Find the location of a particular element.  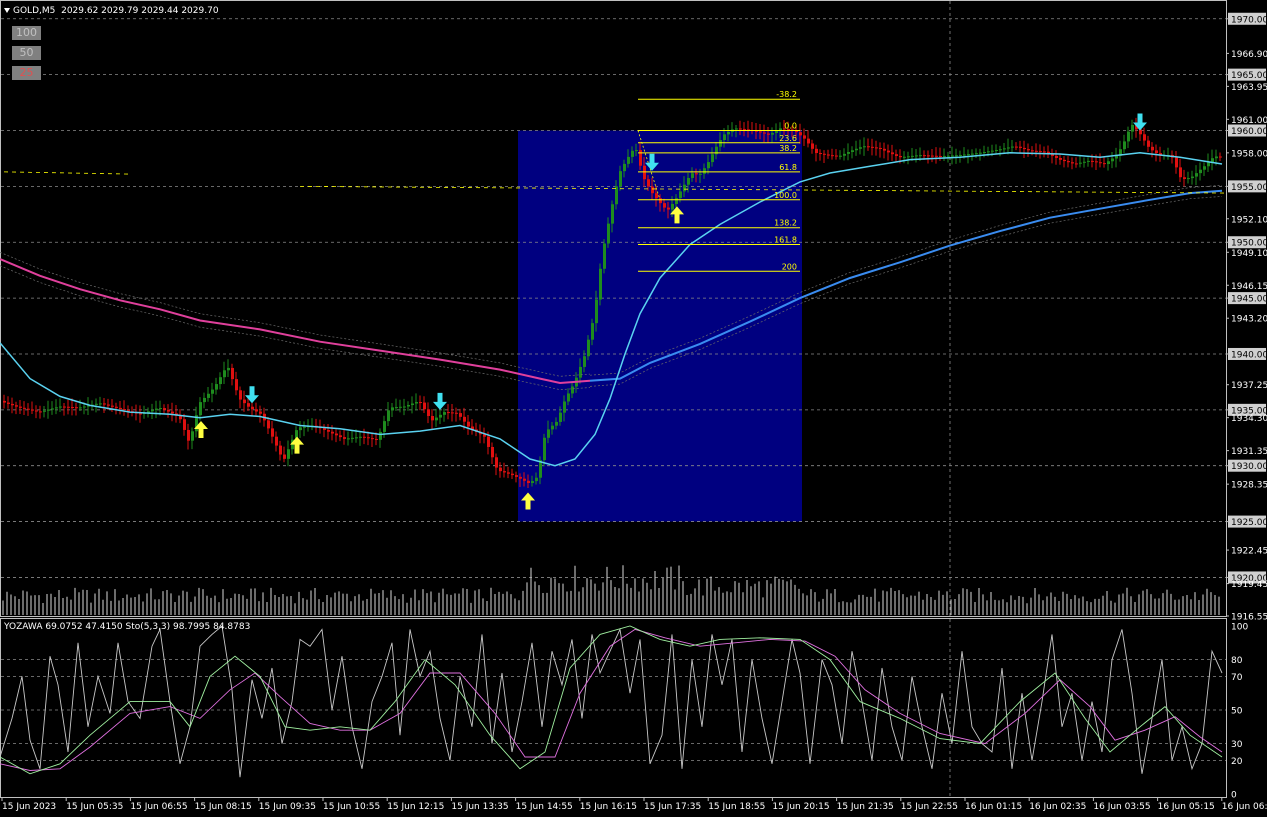

time-tick-label: 15 Jun 16:15 is located at coordinates (608, 807).